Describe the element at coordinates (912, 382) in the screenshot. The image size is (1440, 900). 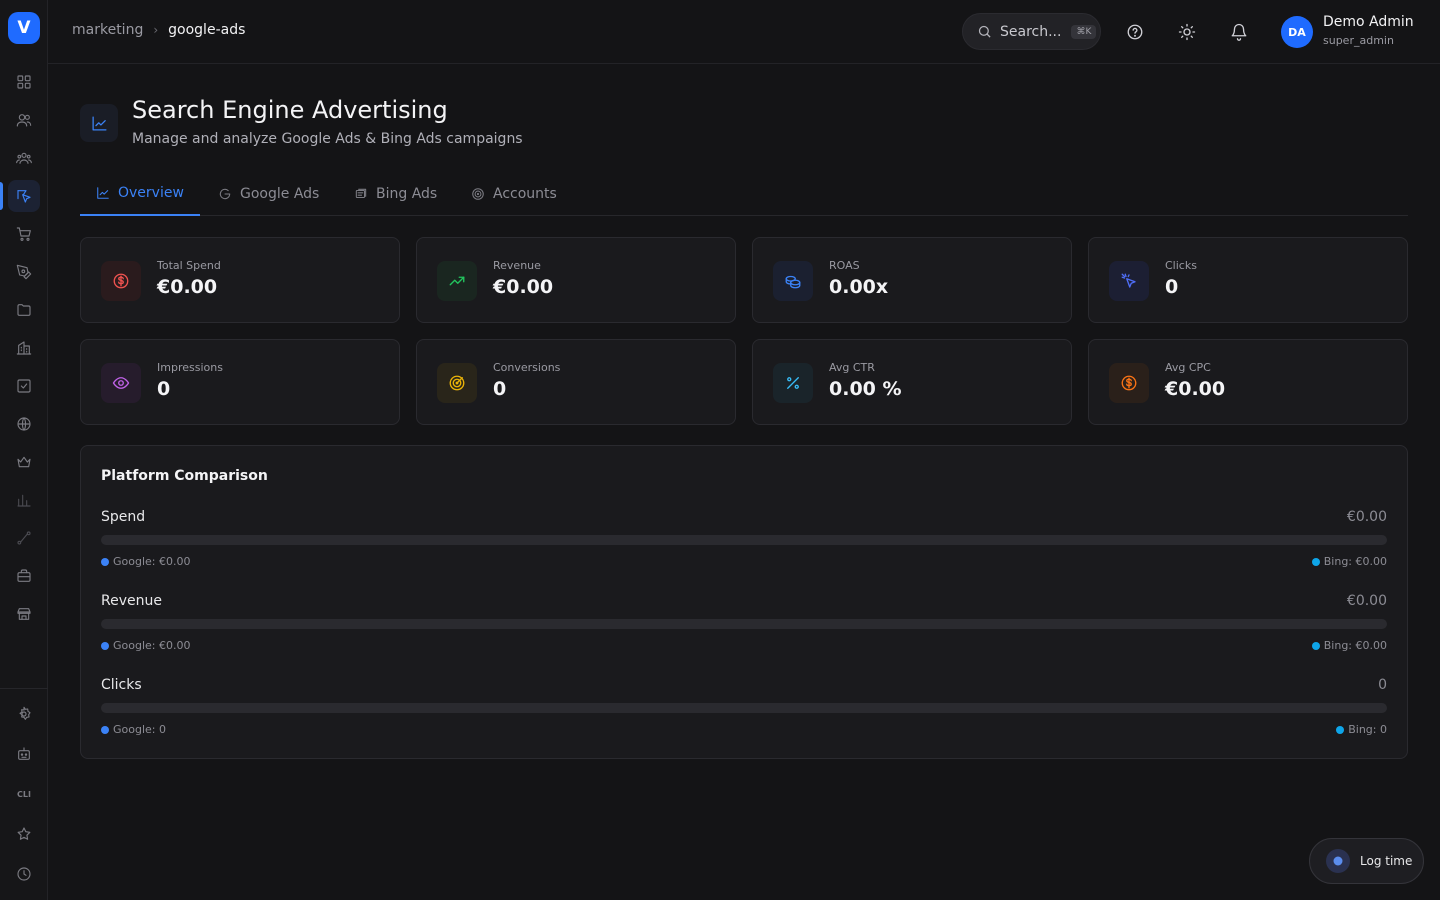
I see `stat-card-avg-ctr: Avg CTR 0.00 %` at that location.